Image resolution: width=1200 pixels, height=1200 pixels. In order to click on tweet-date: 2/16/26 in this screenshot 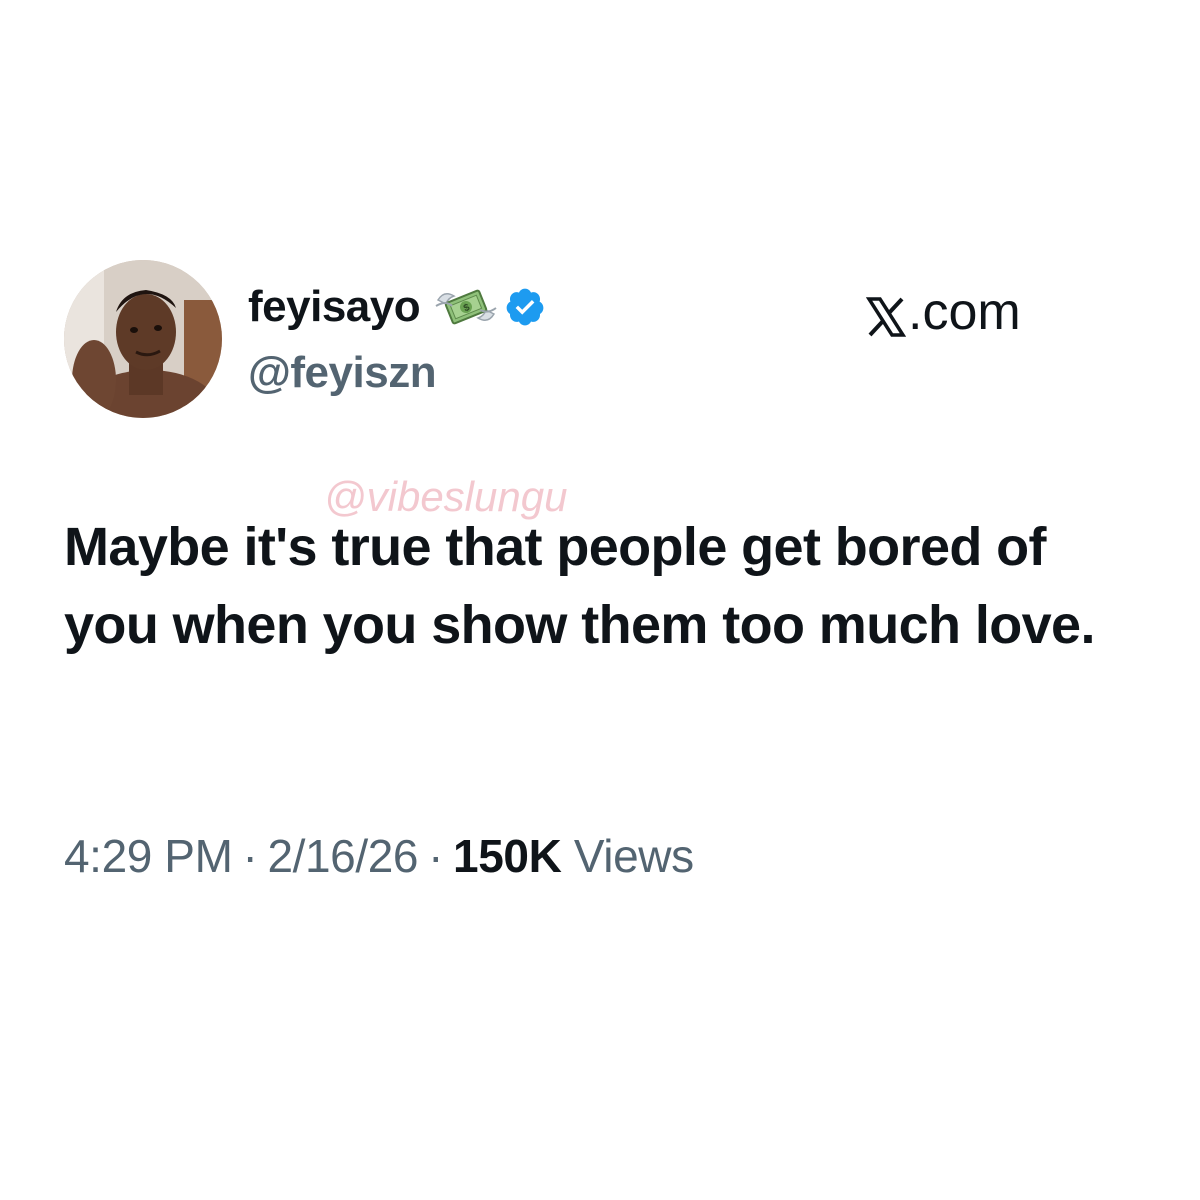, I will do `click(342, 856)`.